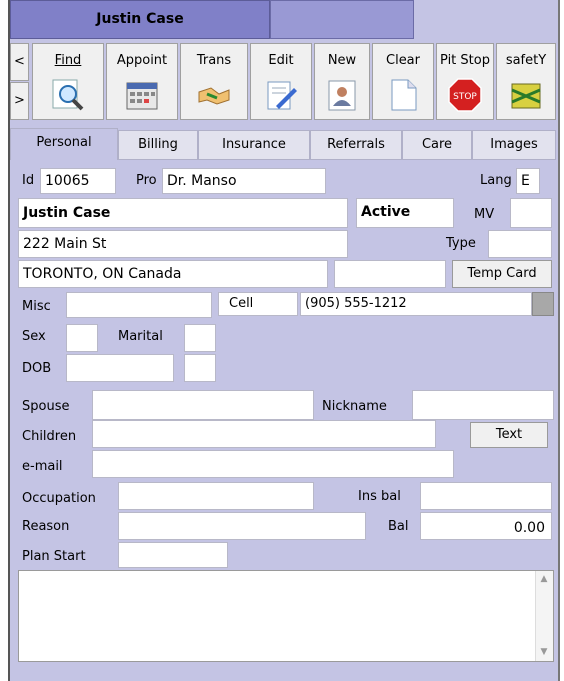  What do you see at coordinates (183, 213) in the screenshot?
I see `name-field: Justin Case` at bounding box center [183, 213].